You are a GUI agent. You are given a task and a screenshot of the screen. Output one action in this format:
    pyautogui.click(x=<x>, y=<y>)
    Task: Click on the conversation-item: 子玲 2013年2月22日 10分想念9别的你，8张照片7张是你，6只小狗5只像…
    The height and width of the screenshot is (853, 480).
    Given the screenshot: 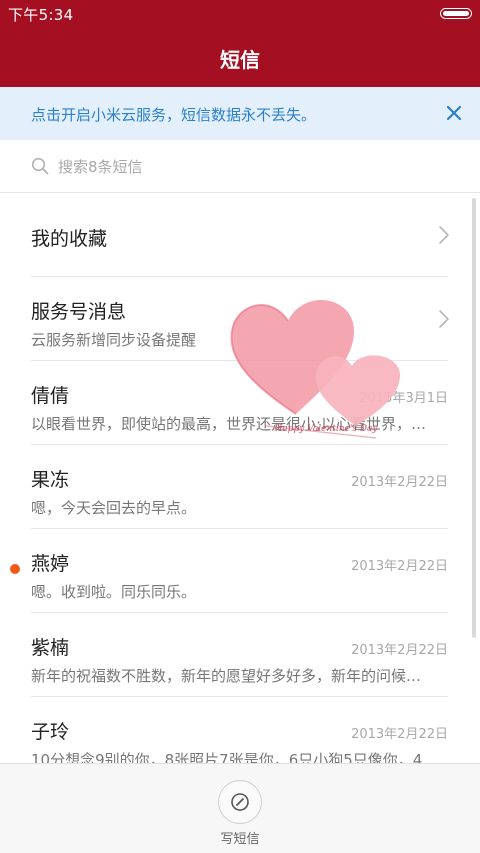 What is the action you would take?
    pyautogui.click(x=240, y=730)
    